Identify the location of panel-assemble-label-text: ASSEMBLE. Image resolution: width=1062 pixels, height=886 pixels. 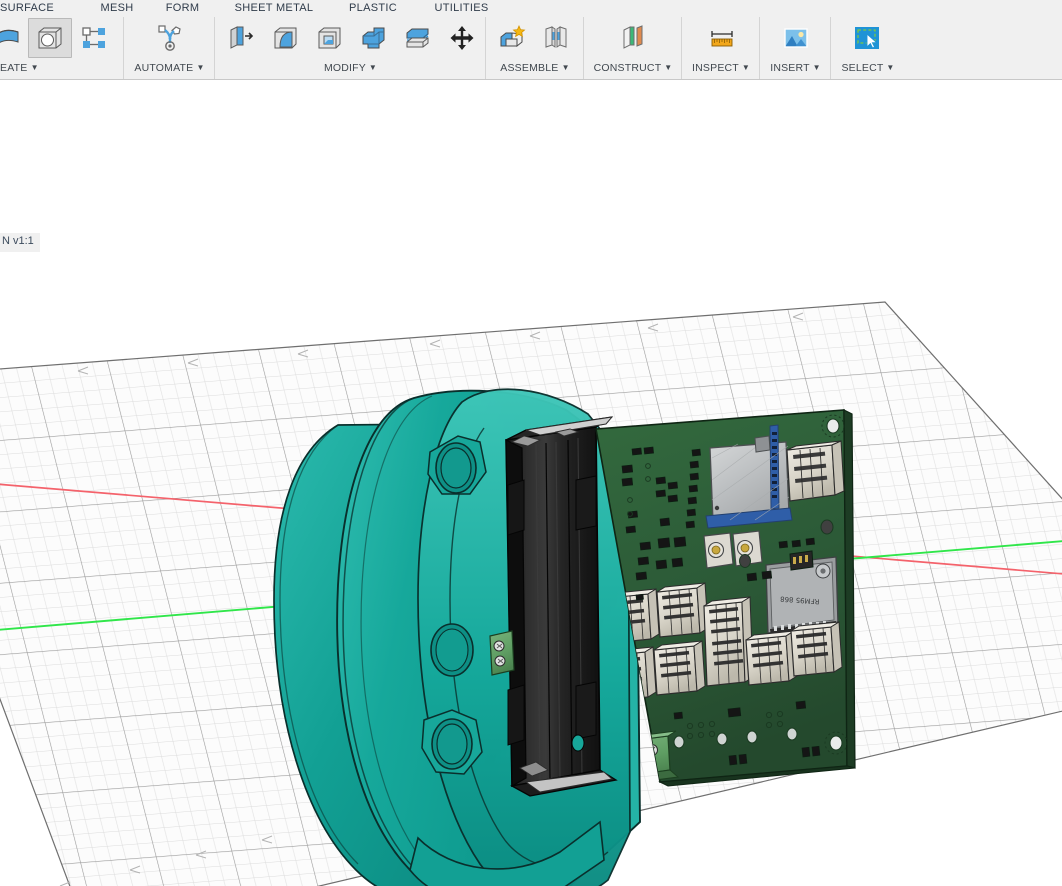
(529, 68).